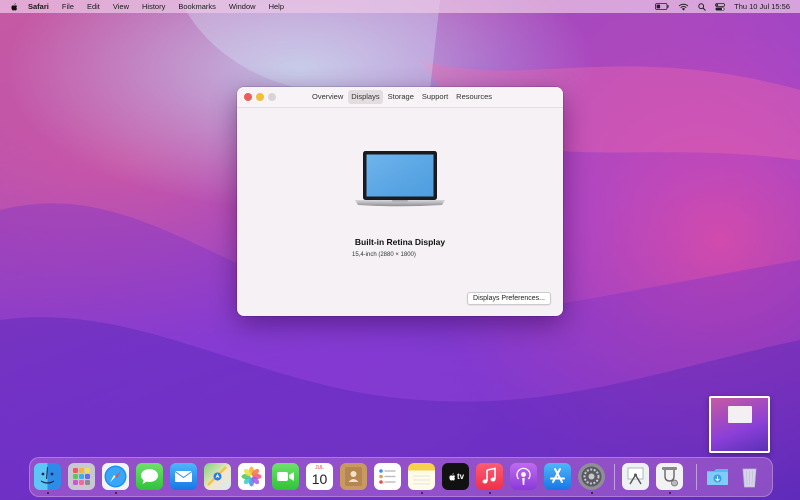 The image size is (800, 500). Describe the element at coordinates (740, 414) in the screenshot. I see `thumbnail-window-preview` at that location.